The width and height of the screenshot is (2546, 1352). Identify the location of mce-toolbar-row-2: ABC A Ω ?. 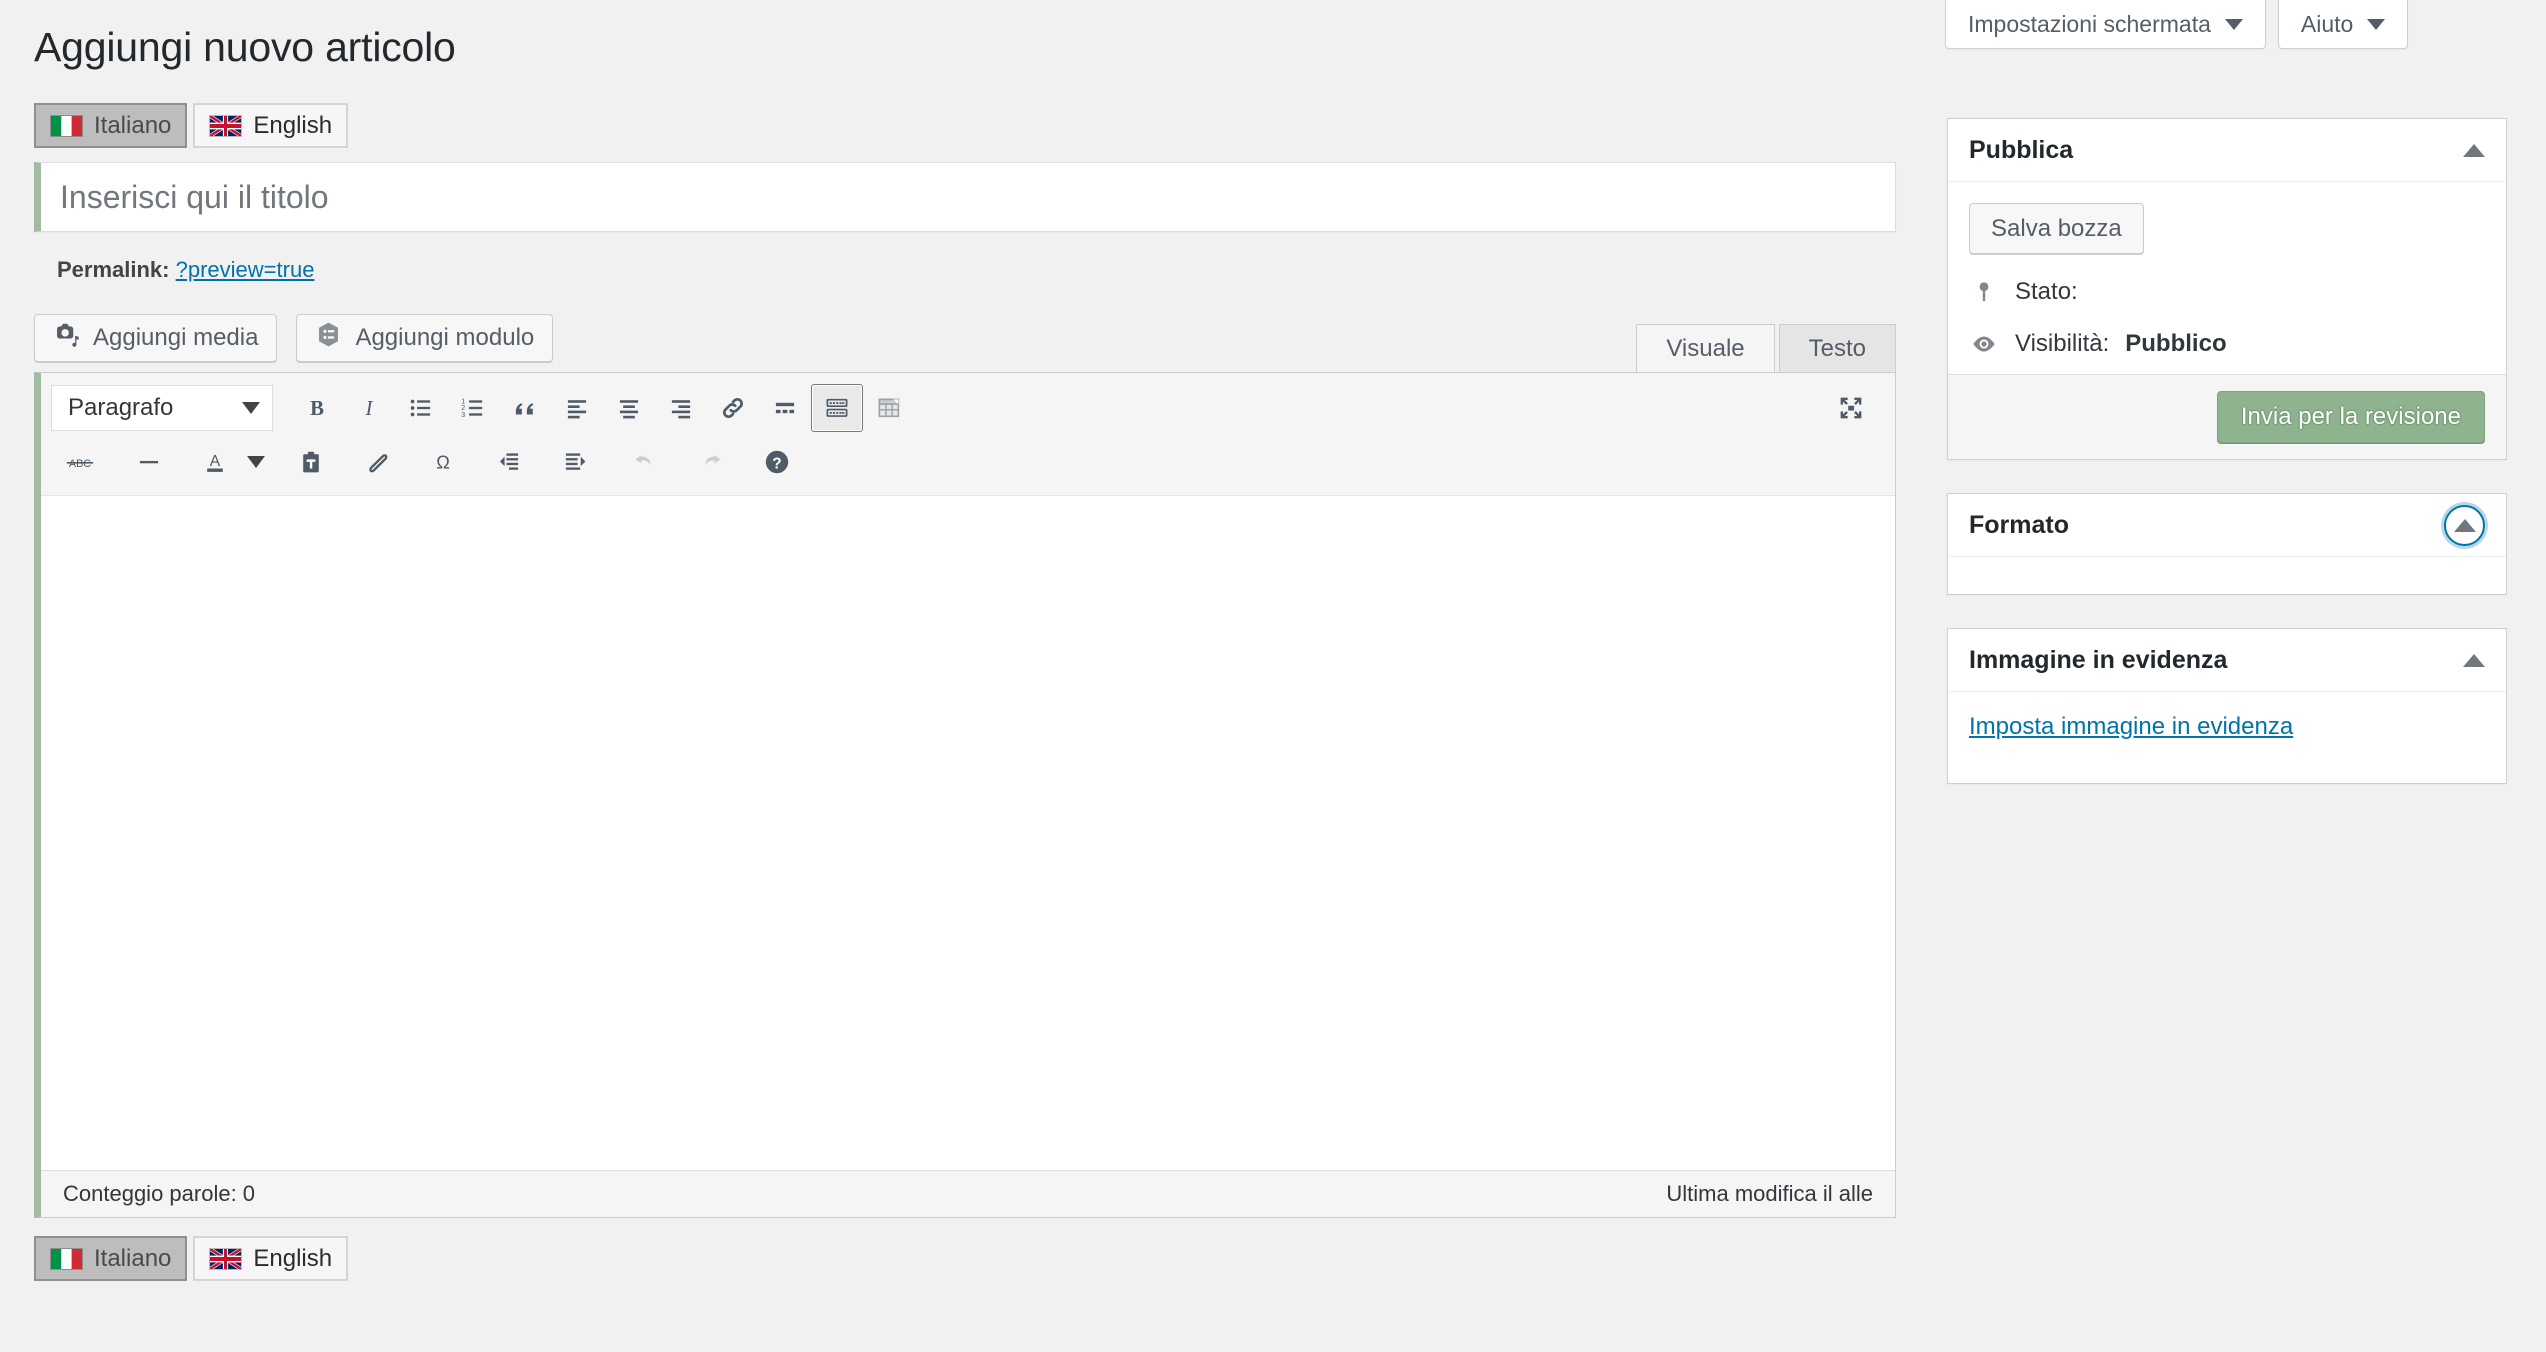
(968, 462).